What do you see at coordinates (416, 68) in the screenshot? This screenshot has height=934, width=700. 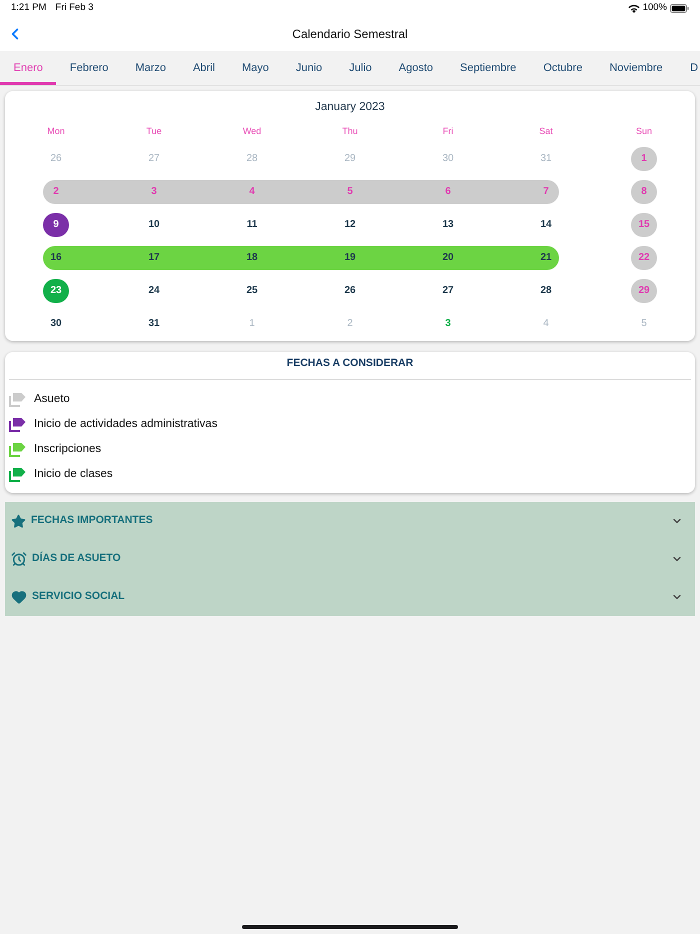 I see `month-tab: Agosto` at bounding box center [416, 68].